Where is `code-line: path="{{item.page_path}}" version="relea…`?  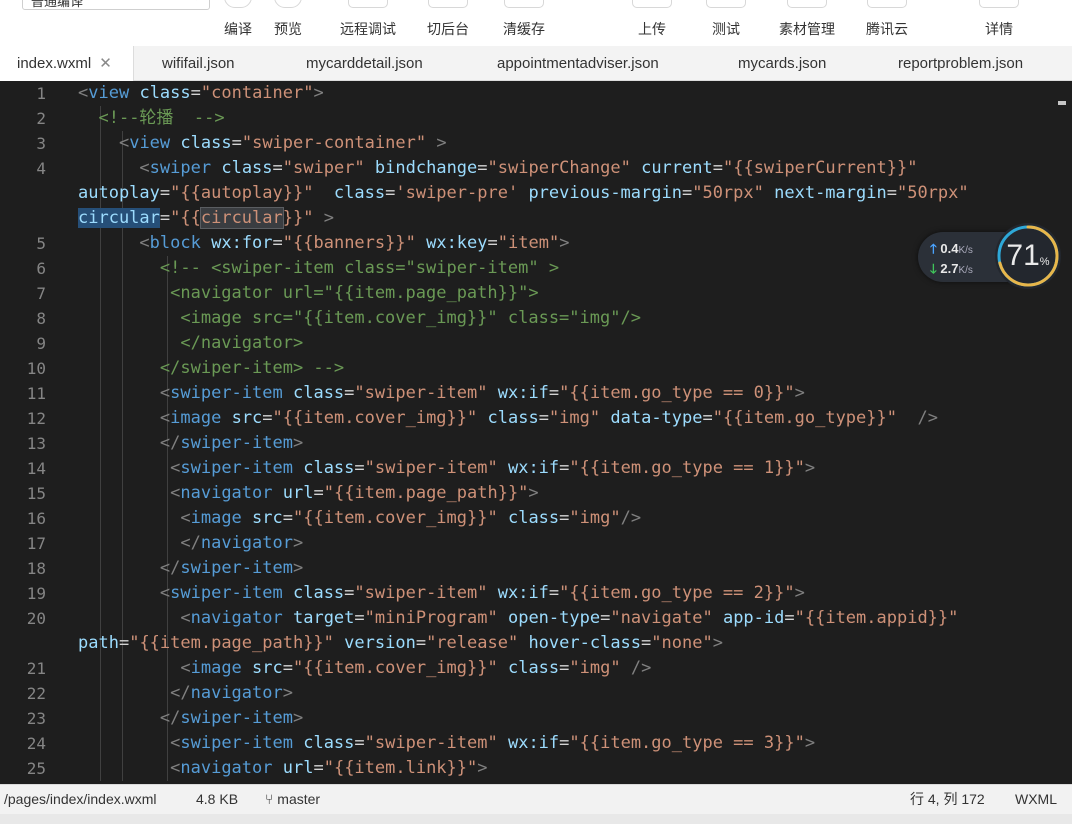 code-line: path="{{item.page_path}}" version="relea… is located at coordinates (536, 643).